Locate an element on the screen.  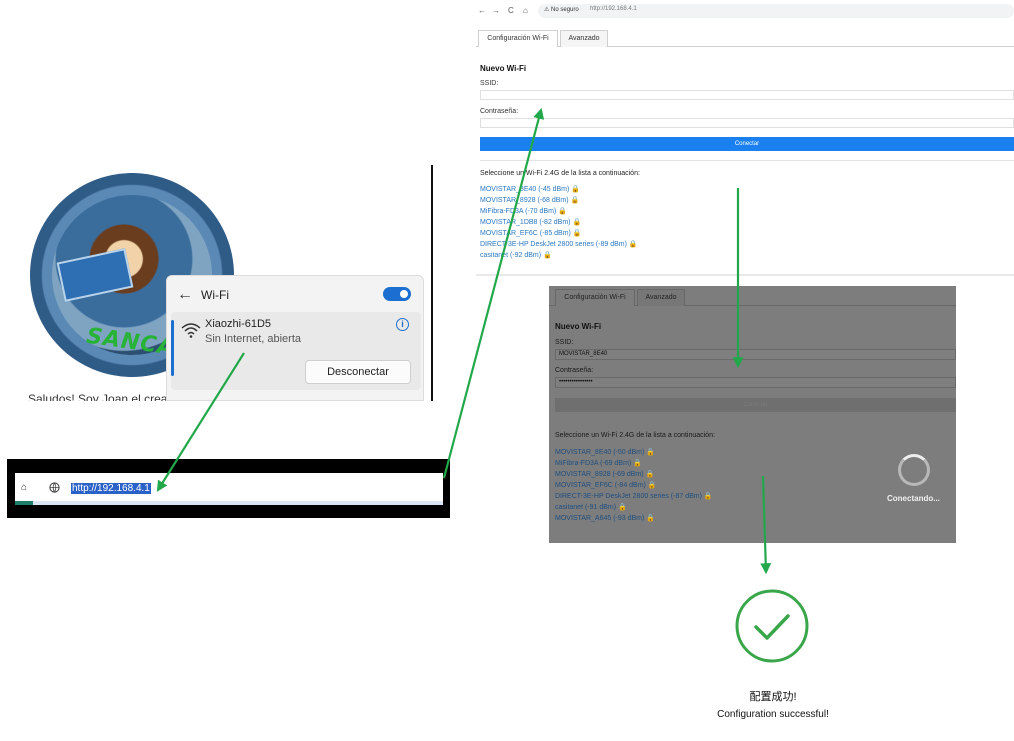
wifi-network-name: Xiaozhi-61D5 is located at coordinates (238, 324).